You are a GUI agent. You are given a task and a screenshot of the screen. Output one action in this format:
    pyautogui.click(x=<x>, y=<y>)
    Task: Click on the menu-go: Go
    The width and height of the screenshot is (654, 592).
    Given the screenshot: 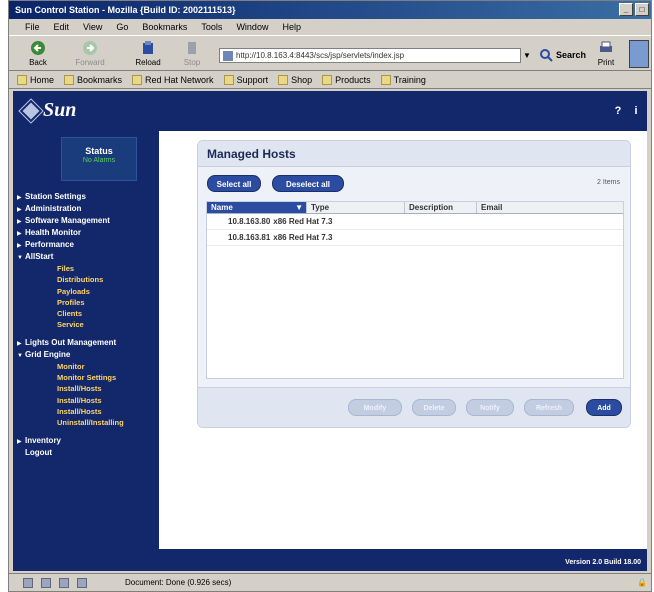 What is the action you would take?
    pyautogui.click(x=122, y=27)
    